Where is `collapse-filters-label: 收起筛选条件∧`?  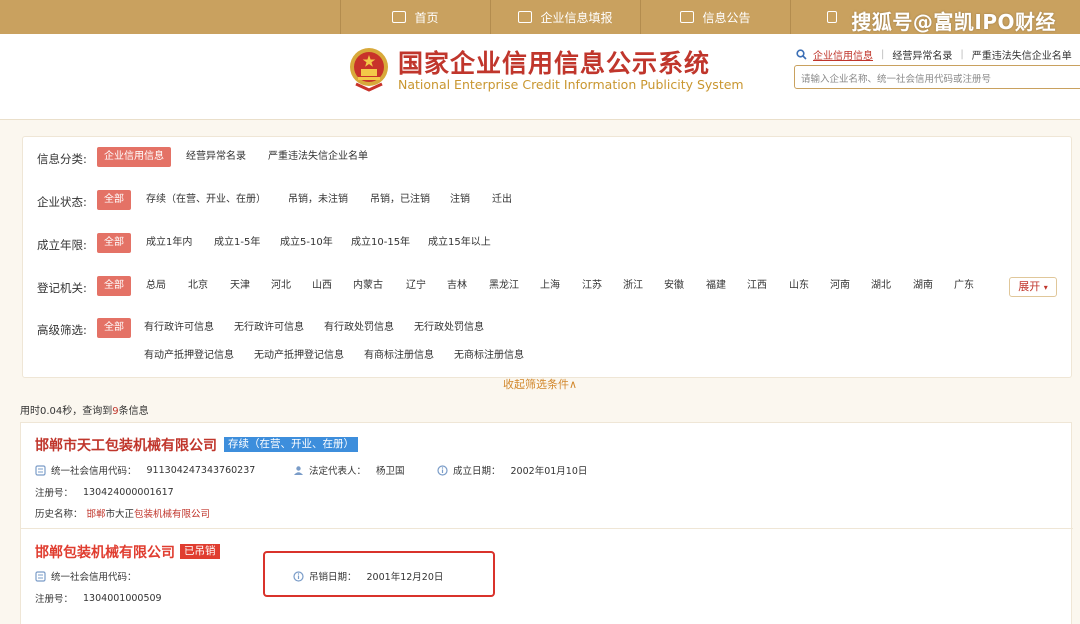 collapse-filters-label: 收起筛选条件∧ is located at coordinates (540, 384).